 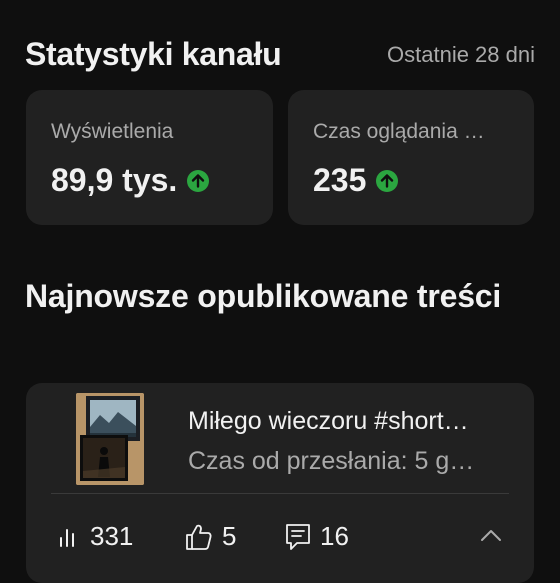 I want to click on page-title: Statystyki kanału, so click(x=153, y=54).